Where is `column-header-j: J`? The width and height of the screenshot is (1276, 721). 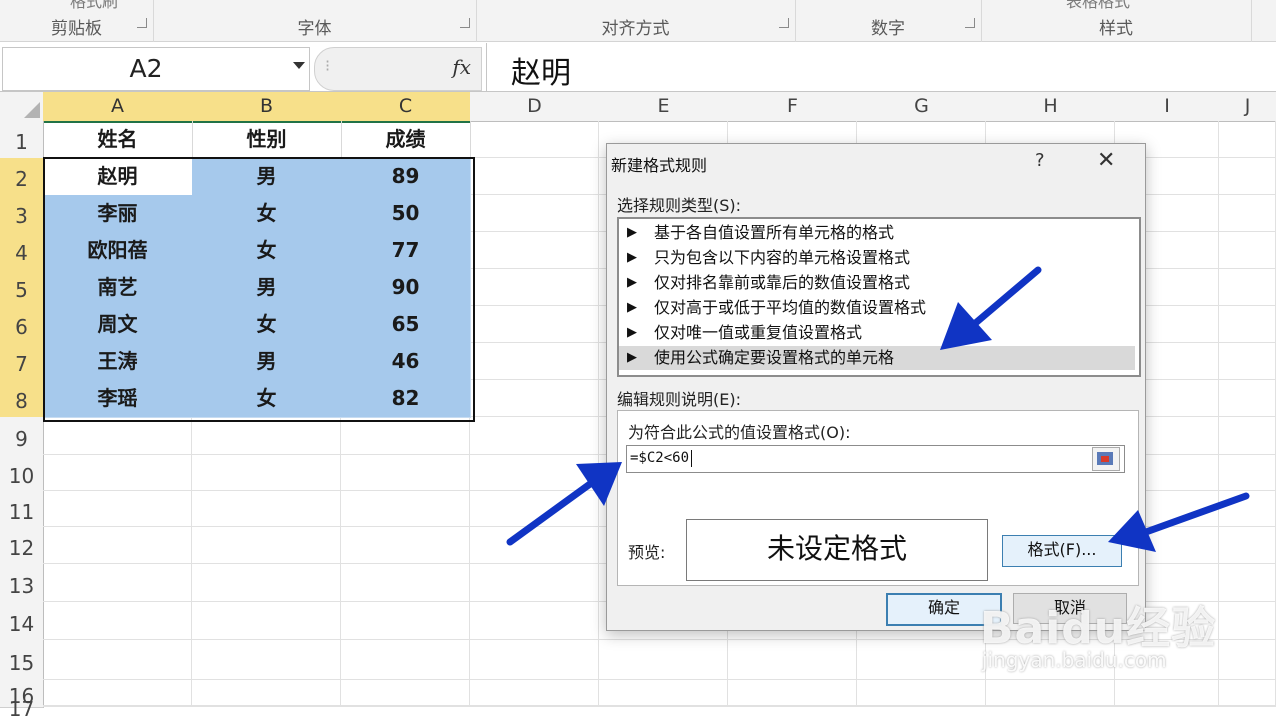 column-header-j: J is located at coordinates (1247, 107).